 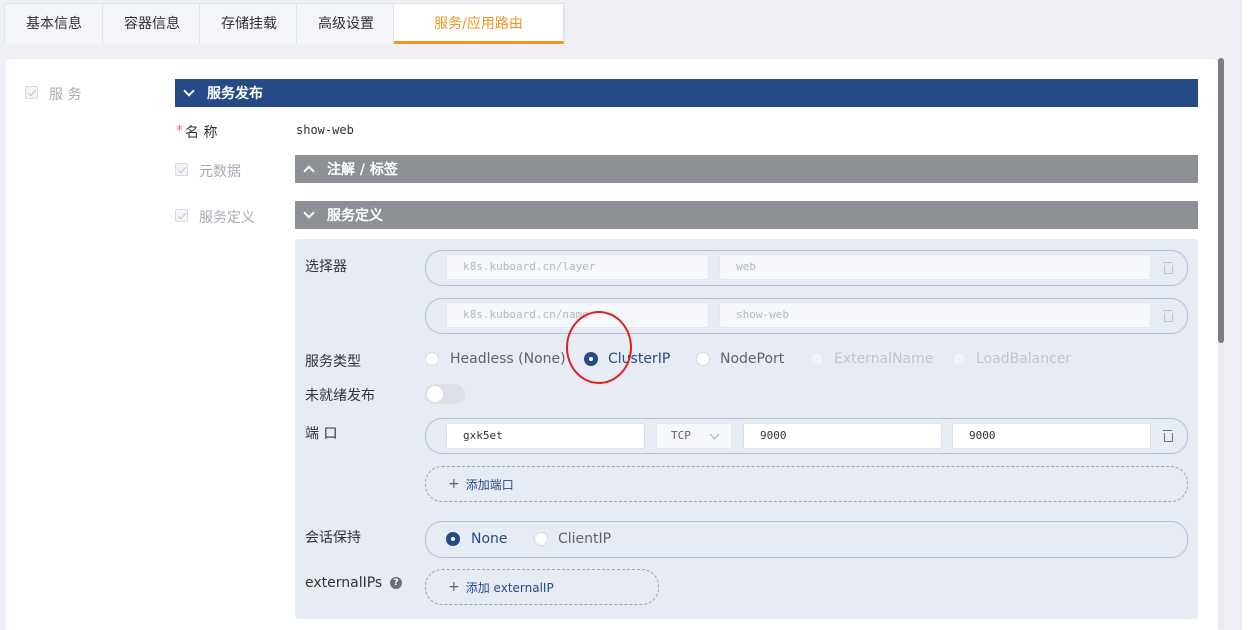 I want to click on service-checkbox, so click(x=31, y=92).